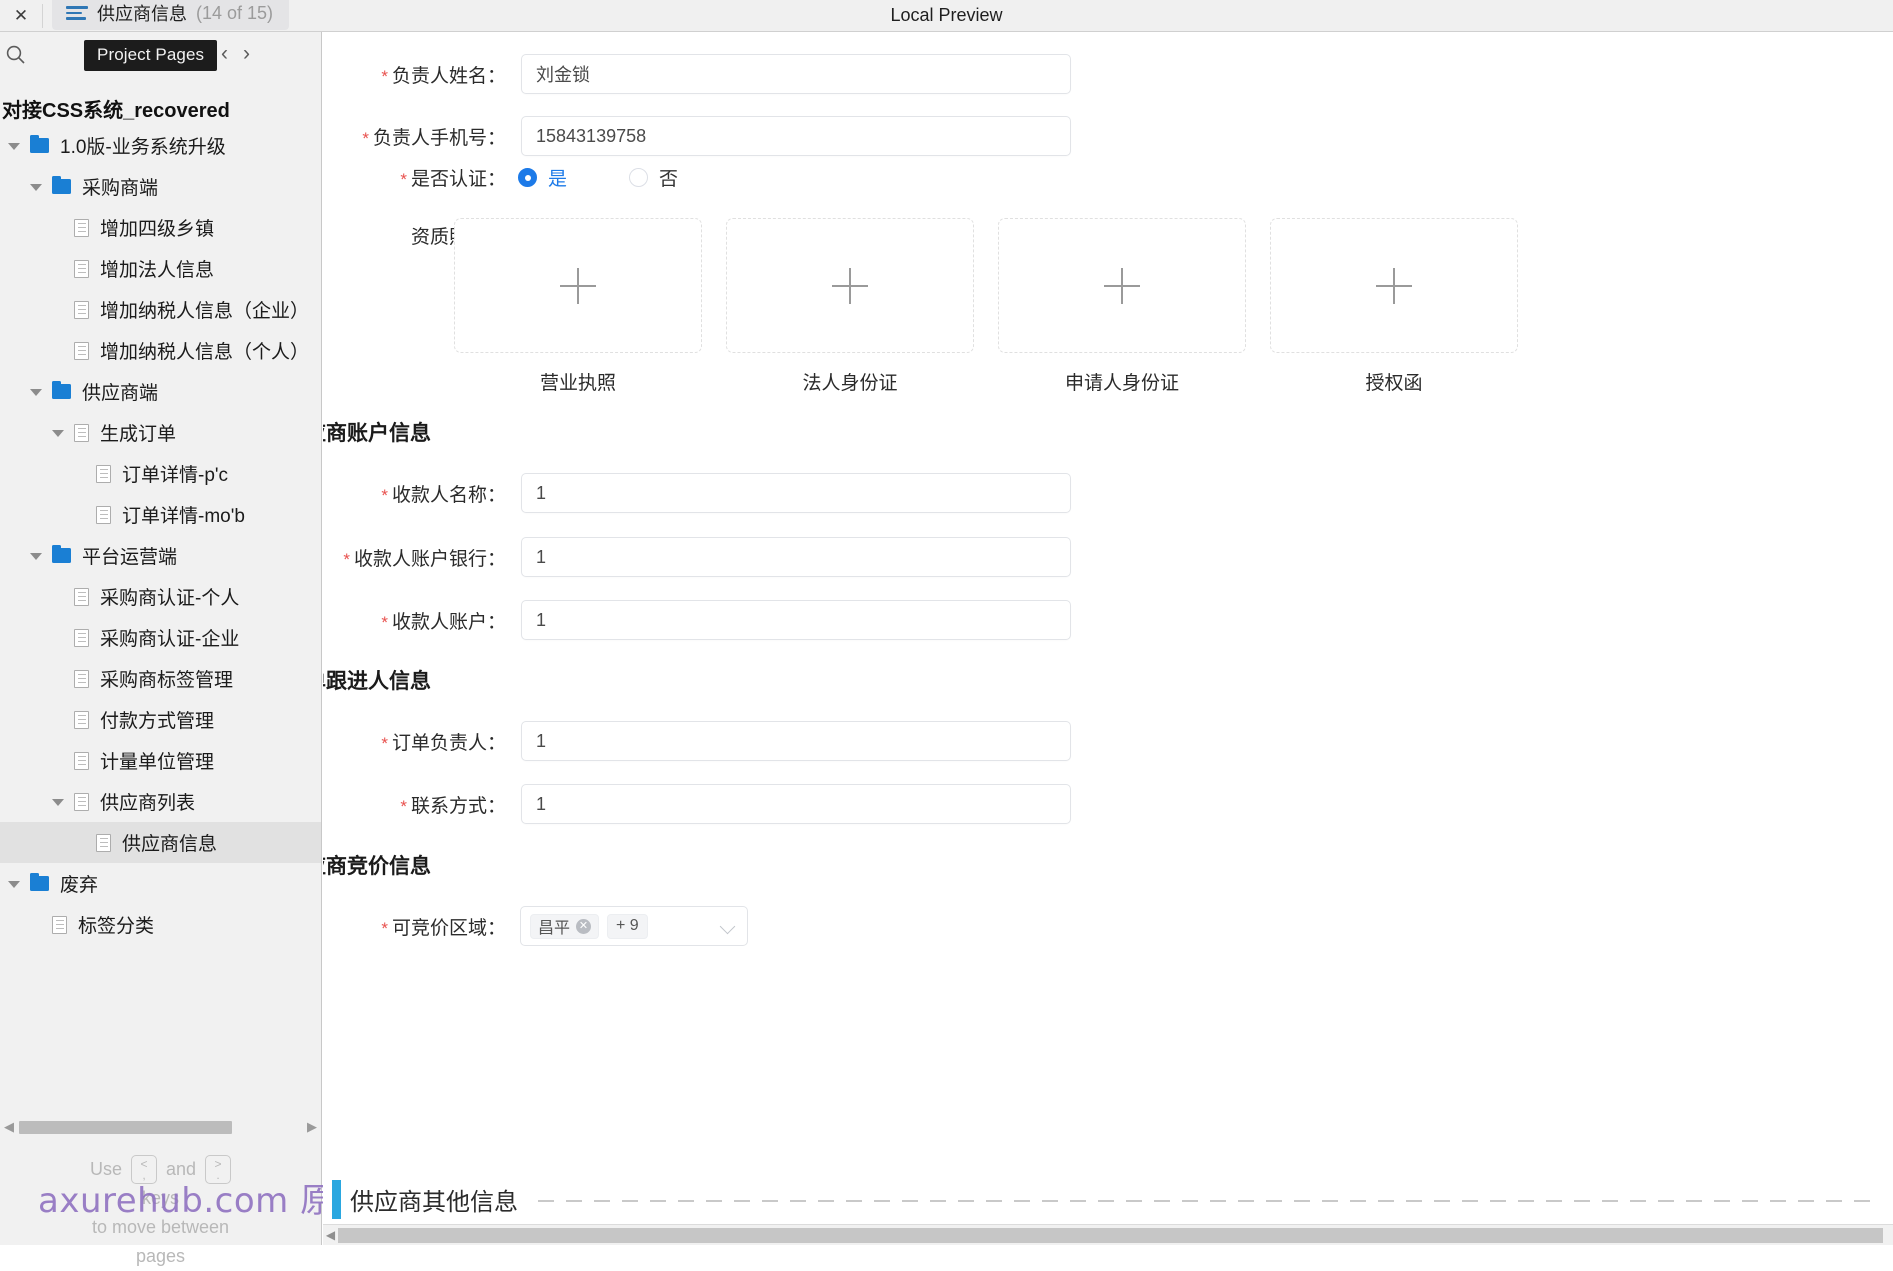  What do you see at coordinates (160, 473) in the screenshot?
I see `tree-item: 订单详情-p'c` at bounding box center [160, 473].